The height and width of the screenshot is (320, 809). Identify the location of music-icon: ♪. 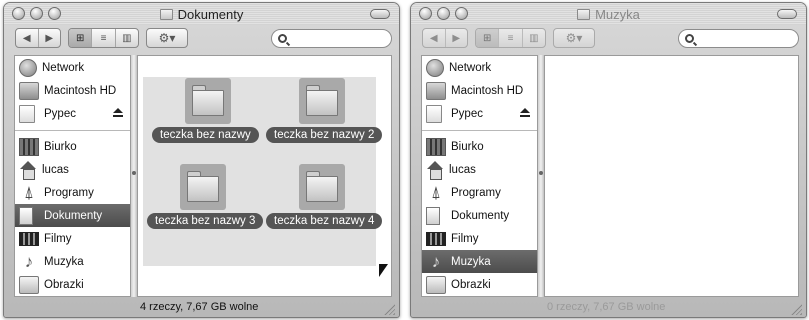
(29, 261).